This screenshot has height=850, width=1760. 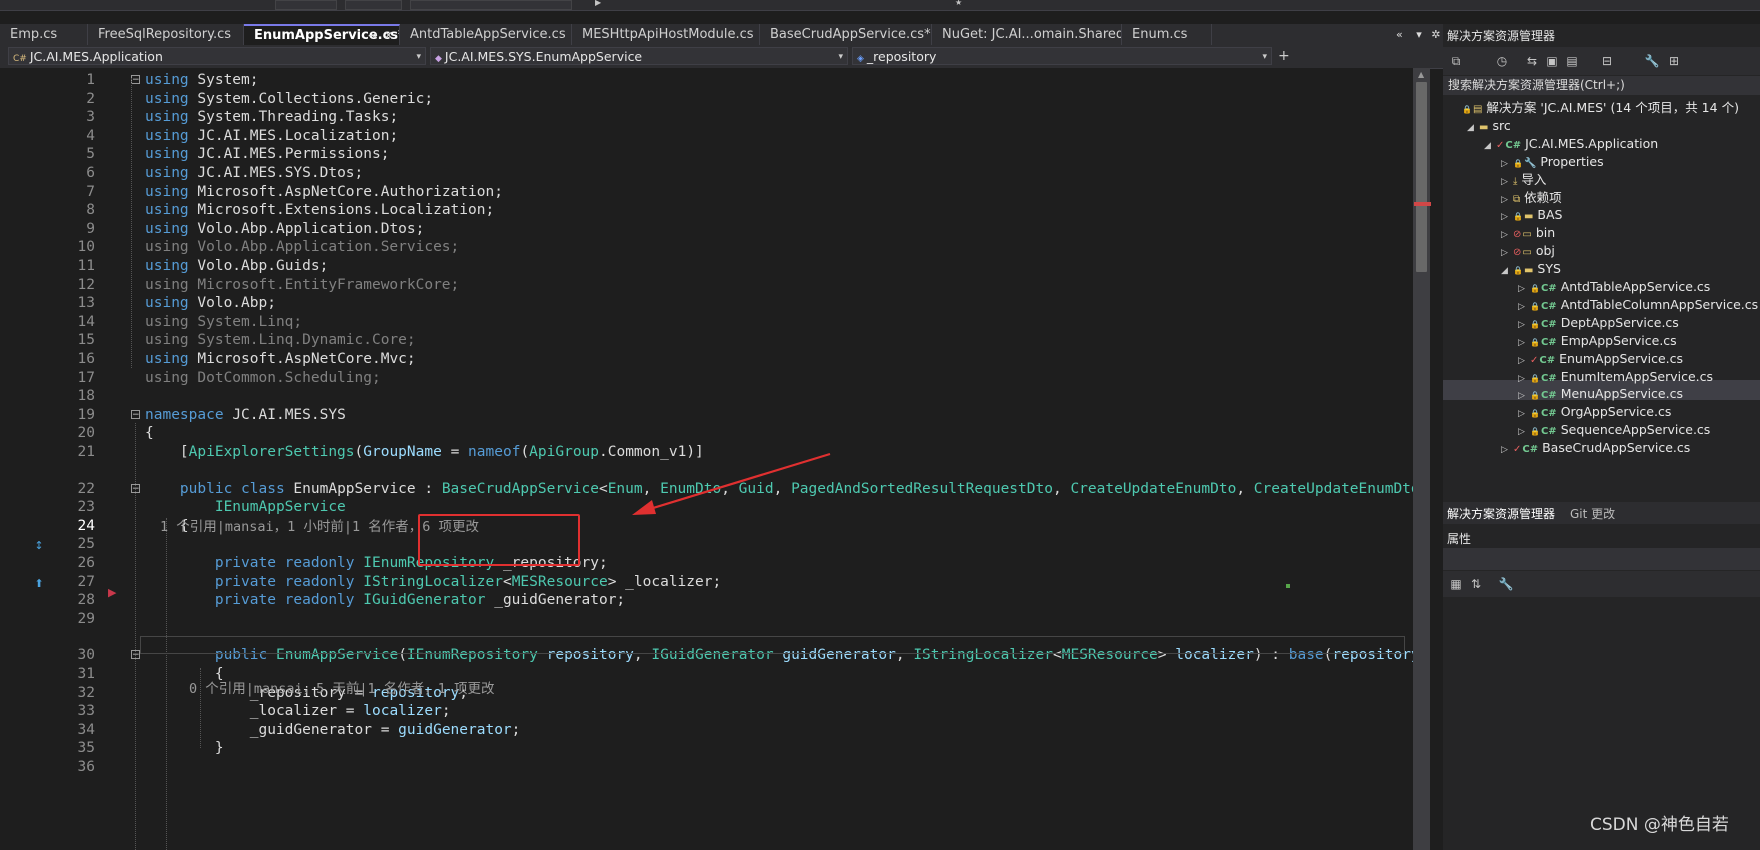 I want to click on tree-item: ▷ ✓C# BaseCrudAppService.cs, so click(x=1595, y=448).